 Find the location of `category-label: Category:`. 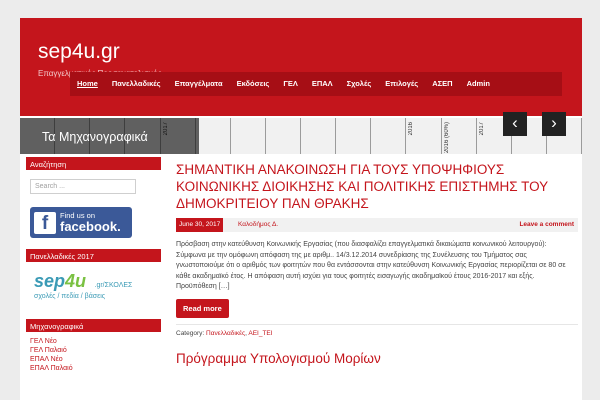

category-label: Category: is located at coordinates (190, 333).